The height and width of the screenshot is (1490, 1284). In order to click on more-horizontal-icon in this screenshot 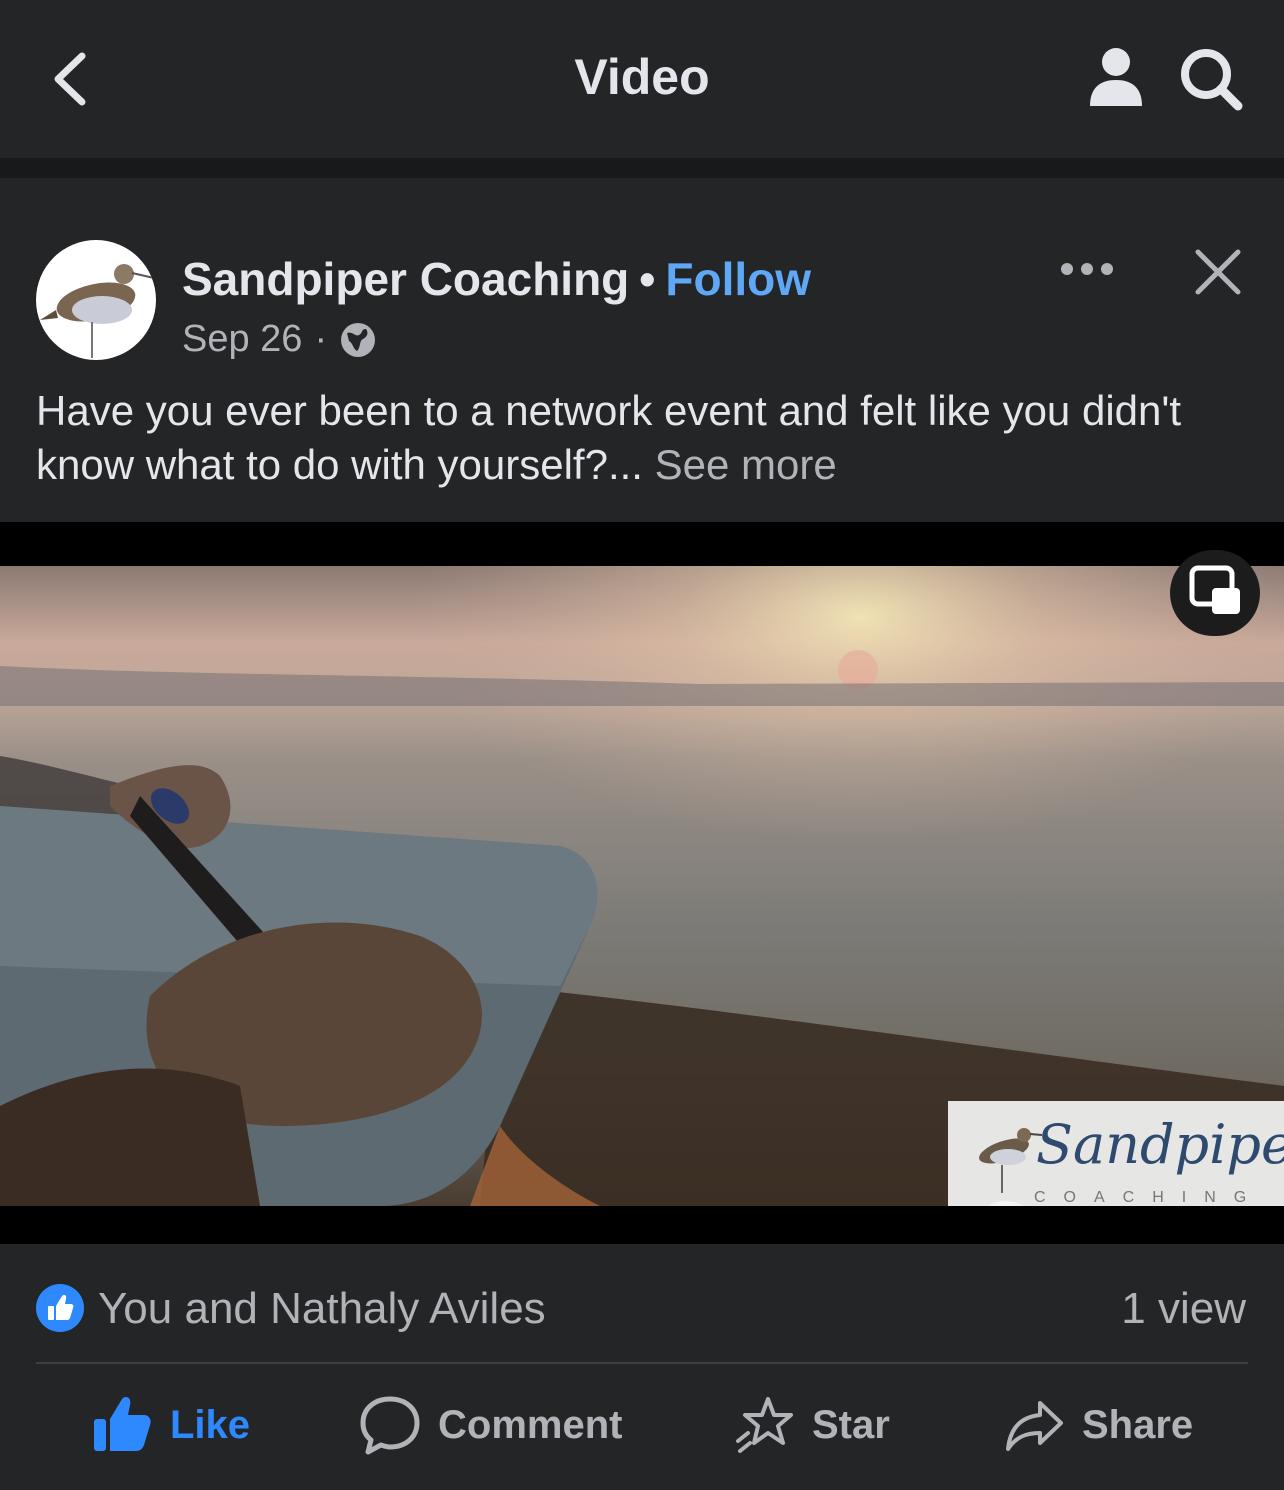, I will do `click(1087, 269)`.